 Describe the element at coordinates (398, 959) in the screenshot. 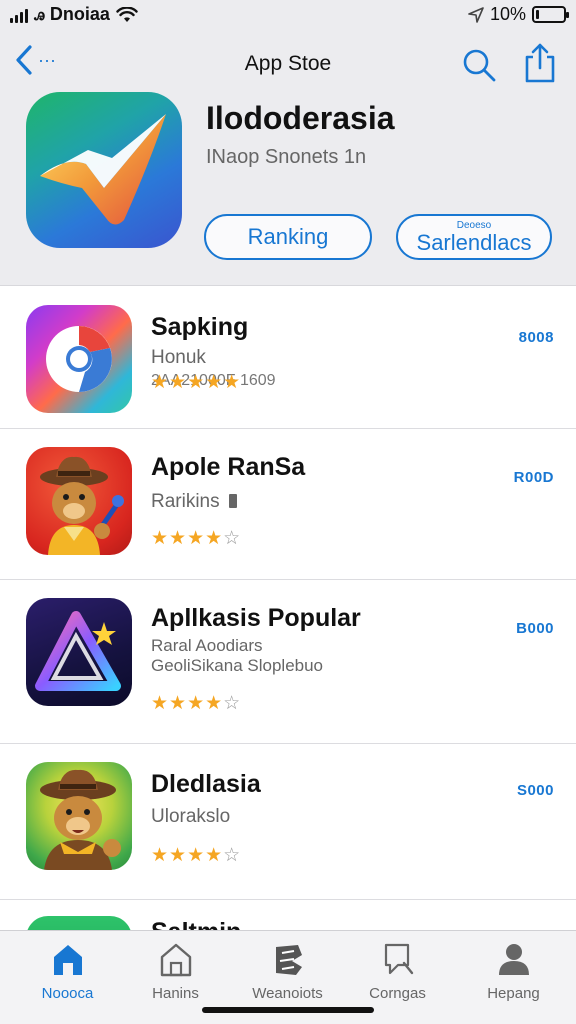

I see `search-icon` at that location.